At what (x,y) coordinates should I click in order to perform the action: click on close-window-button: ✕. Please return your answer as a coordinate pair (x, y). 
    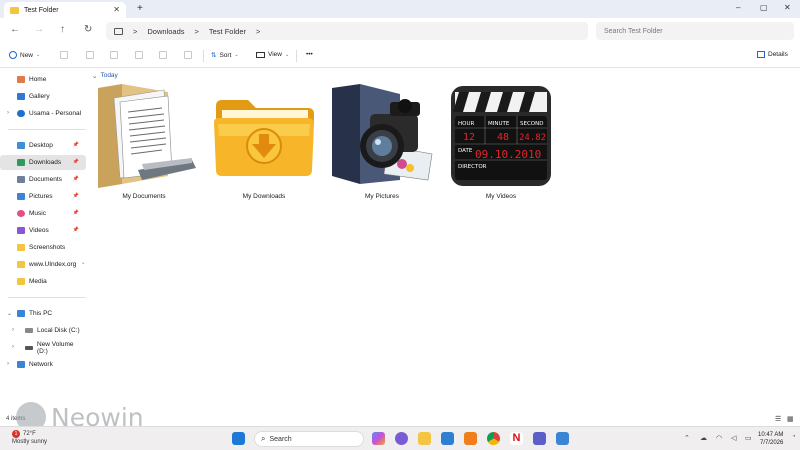
    Looking at the image, I should click on (787, 7).